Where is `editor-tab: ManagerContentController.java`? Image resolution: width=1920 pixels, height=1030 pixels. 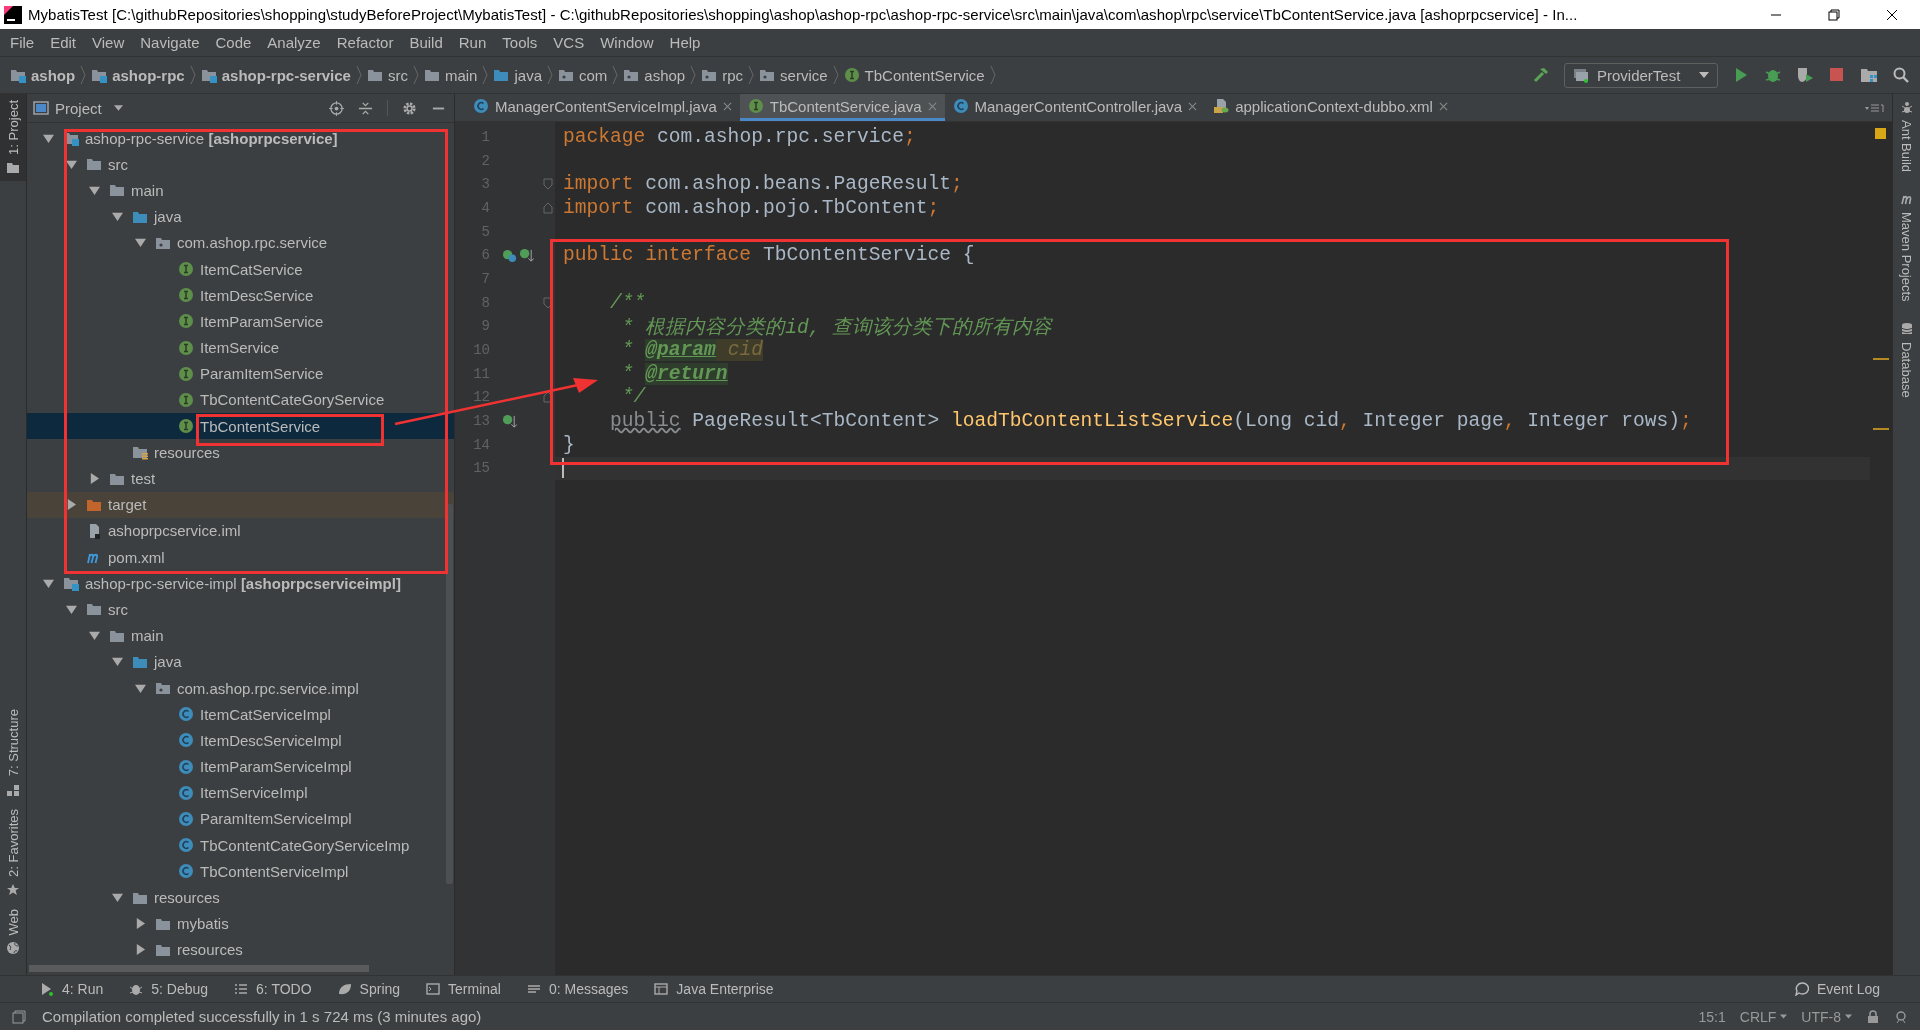
editor-tab: ManagerContentController.java is located at coordinates (1075, 107).